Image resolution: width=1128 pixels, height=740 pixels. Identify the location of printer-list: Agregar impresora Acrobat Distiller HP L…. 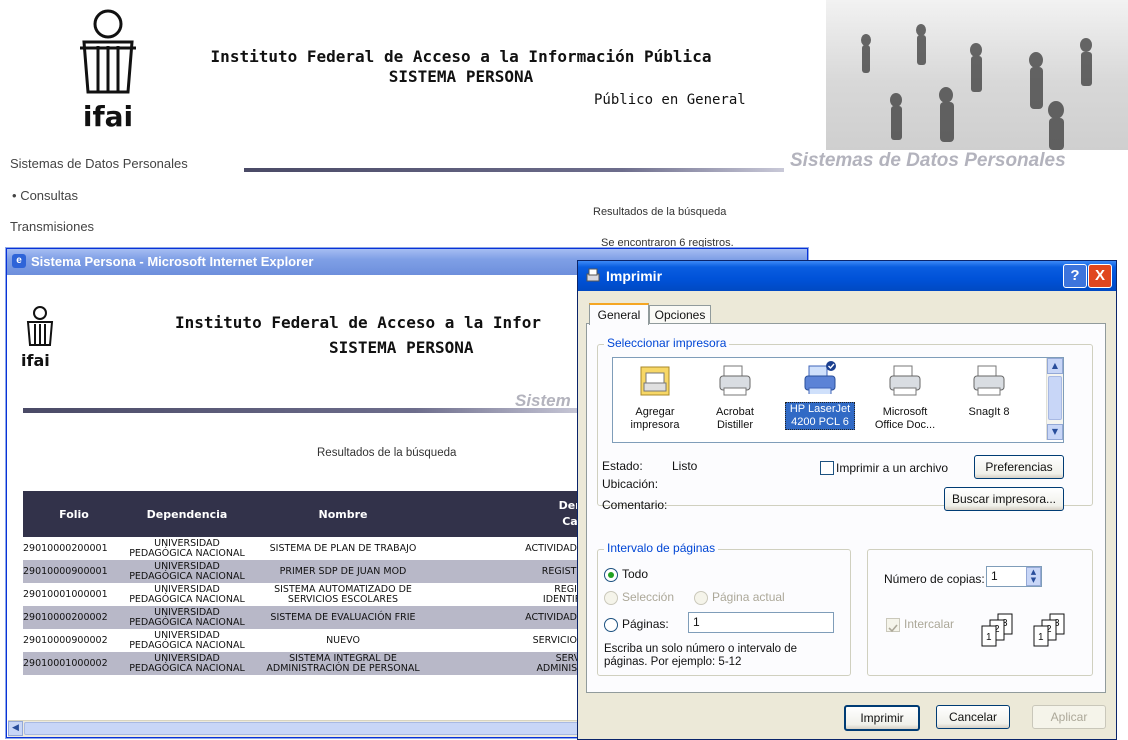
(838, 400).